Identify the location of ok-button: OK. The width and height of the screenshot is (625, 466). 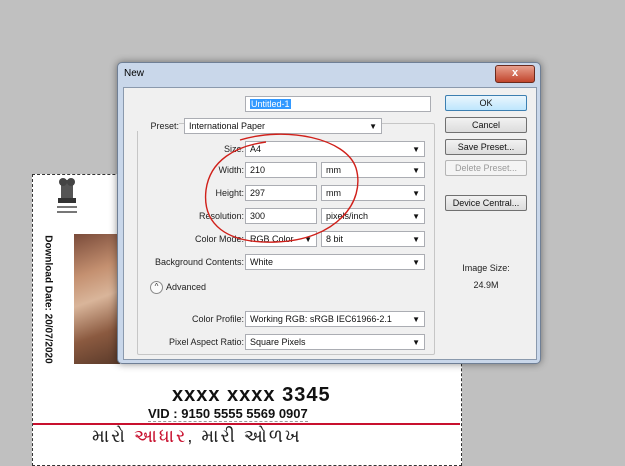
(486, 103).